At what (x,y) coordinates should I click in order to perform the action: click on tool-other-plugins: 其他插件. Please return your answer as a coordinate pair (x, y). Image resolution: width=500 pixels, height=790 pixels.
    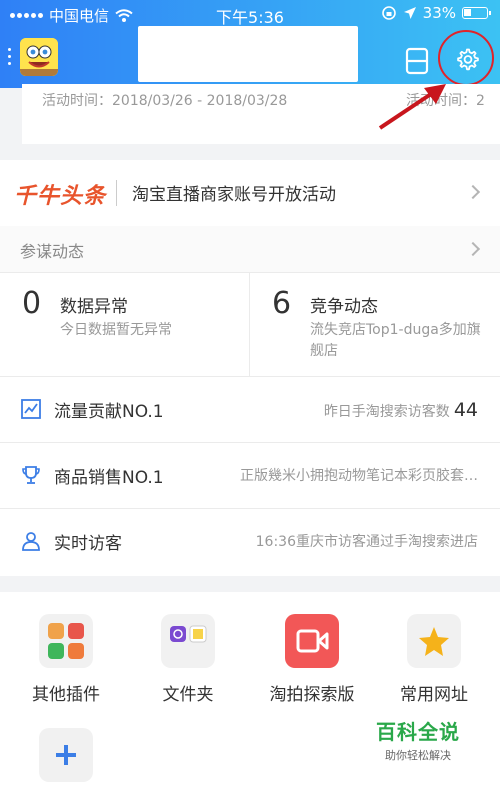
    Looking at the image, I should click on (66, 659).